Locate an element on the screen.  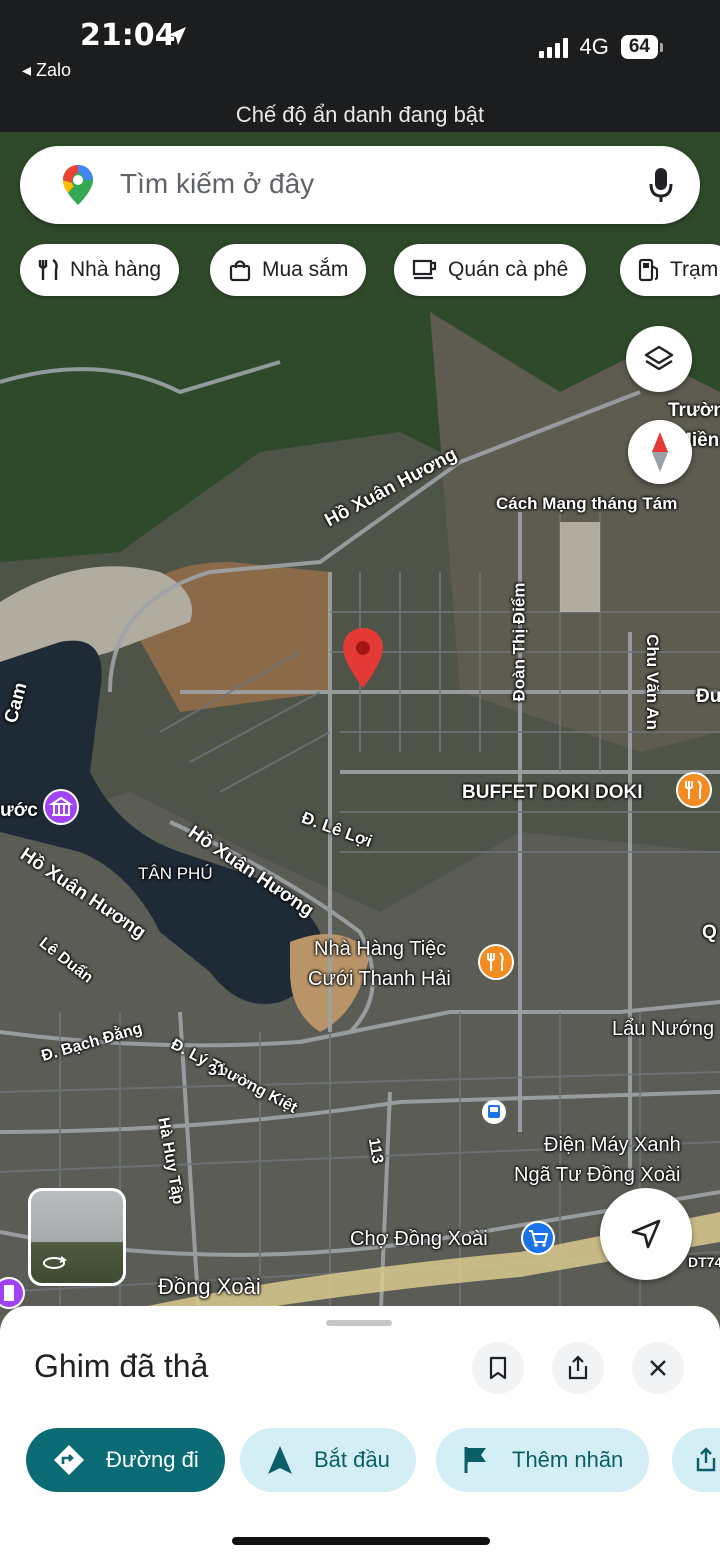
chip-restaurants: Nhà hàng is located at coordinates (100, 270).